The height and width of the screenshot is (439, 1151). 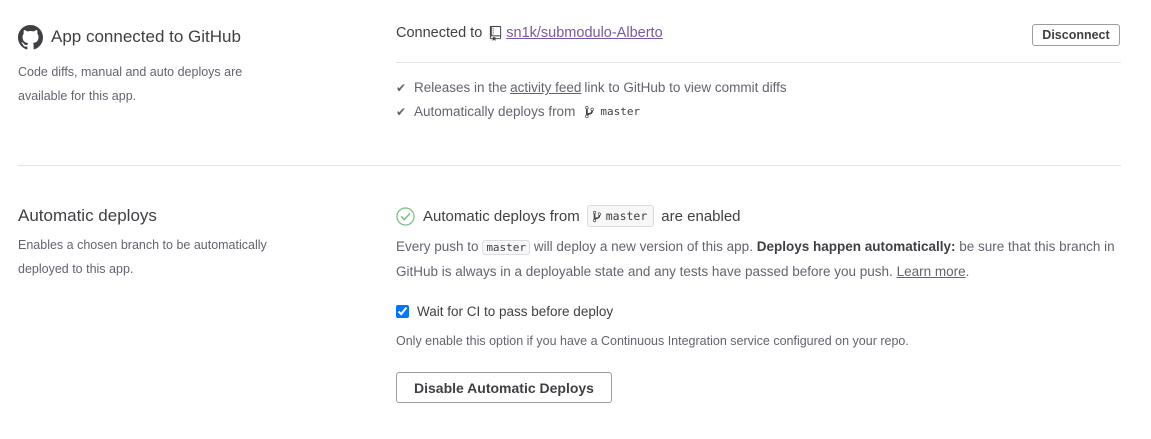 I want to click on connected-prefix: Connected to, so click(x=439, y=33).